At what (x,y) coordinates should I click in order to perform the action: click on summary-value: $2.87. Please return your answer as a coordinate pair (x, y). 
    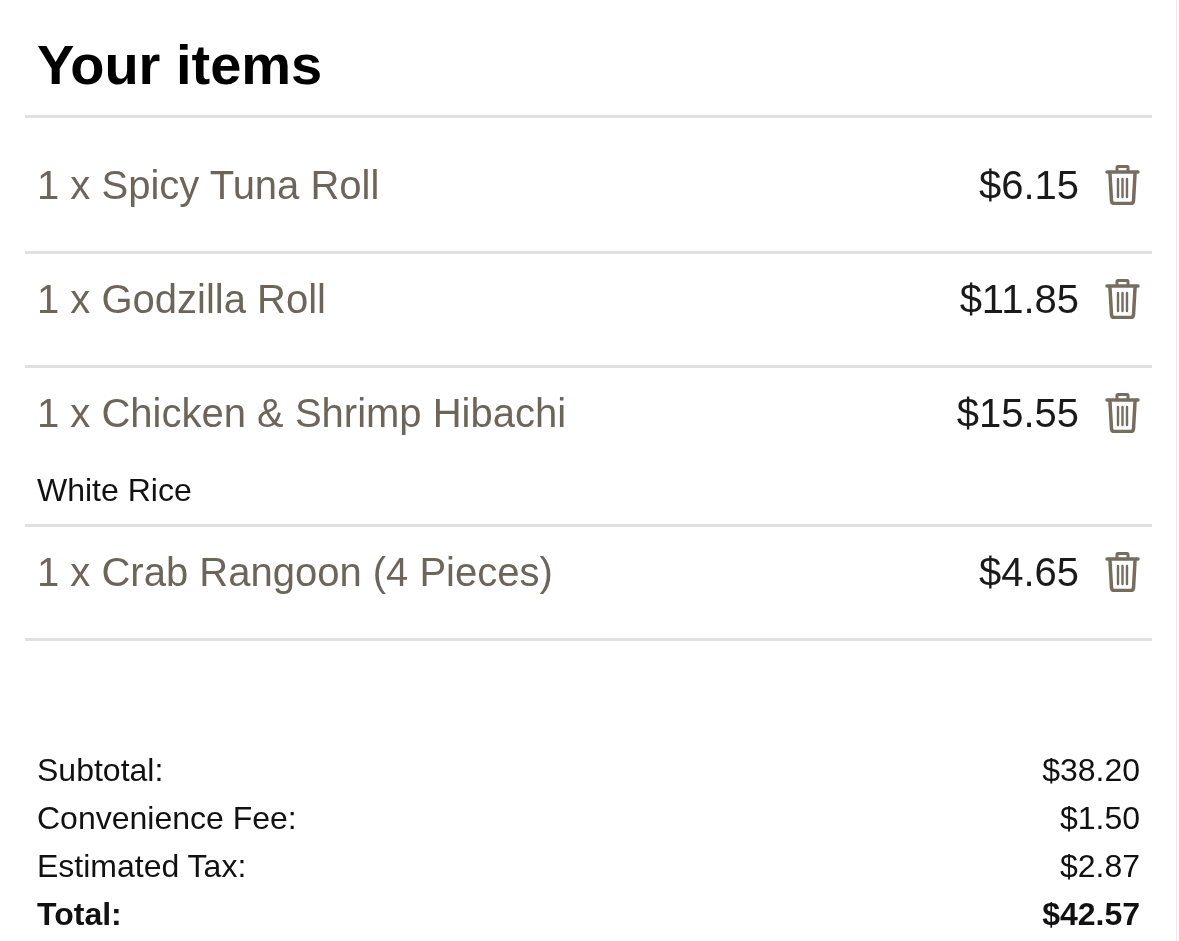
    Looking at the image, I should click on (1099, 866).